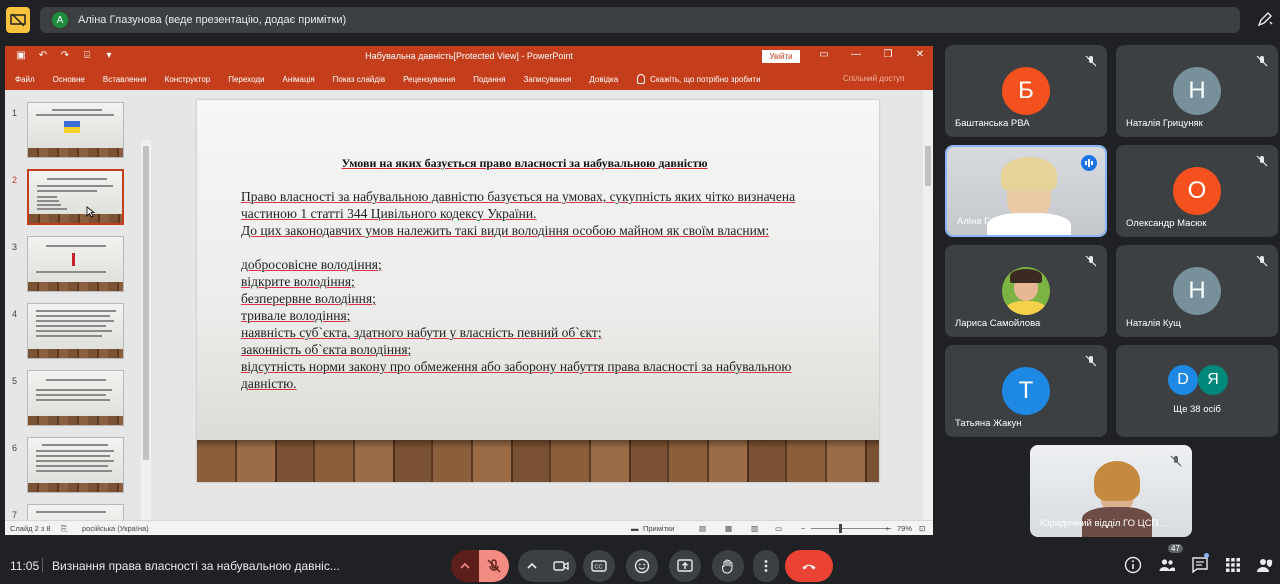 This screenshot has height=584, width=1280. Describe the element at coordinates (809, 566) in the screenshot. I see `leave-call-button` at that location.